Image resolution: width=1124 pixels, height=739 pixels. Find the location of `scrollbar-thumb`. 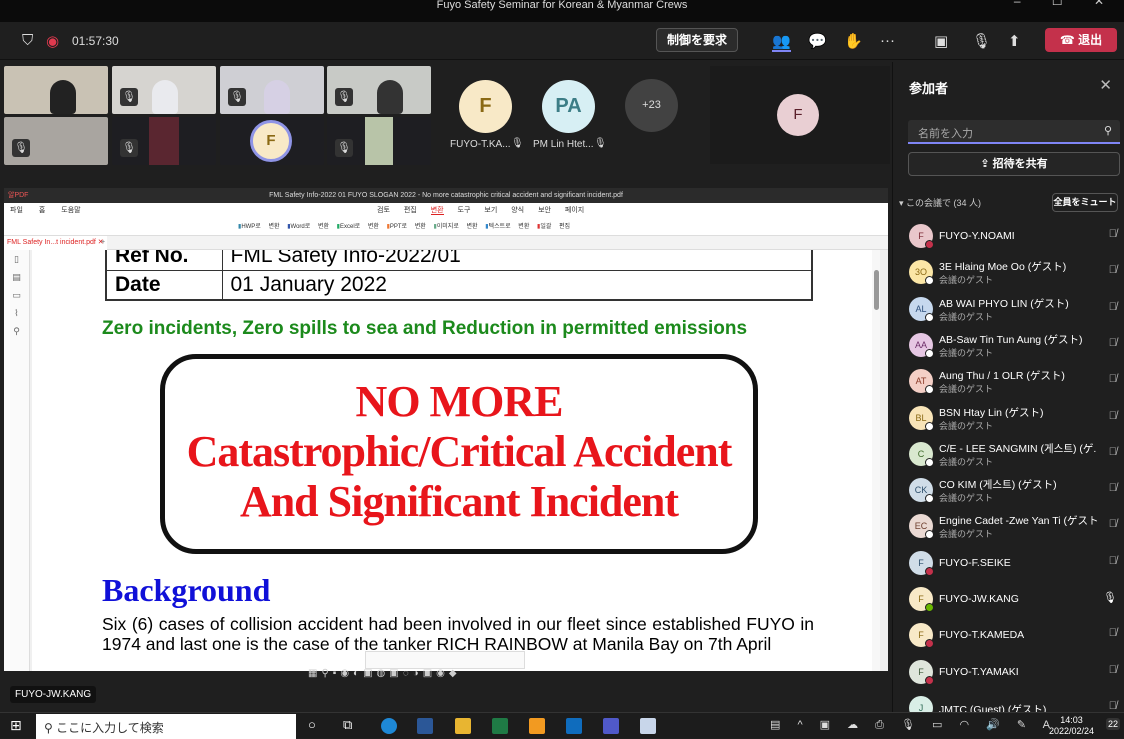

scrollbar-thumb is located at coordinates (876, 290).